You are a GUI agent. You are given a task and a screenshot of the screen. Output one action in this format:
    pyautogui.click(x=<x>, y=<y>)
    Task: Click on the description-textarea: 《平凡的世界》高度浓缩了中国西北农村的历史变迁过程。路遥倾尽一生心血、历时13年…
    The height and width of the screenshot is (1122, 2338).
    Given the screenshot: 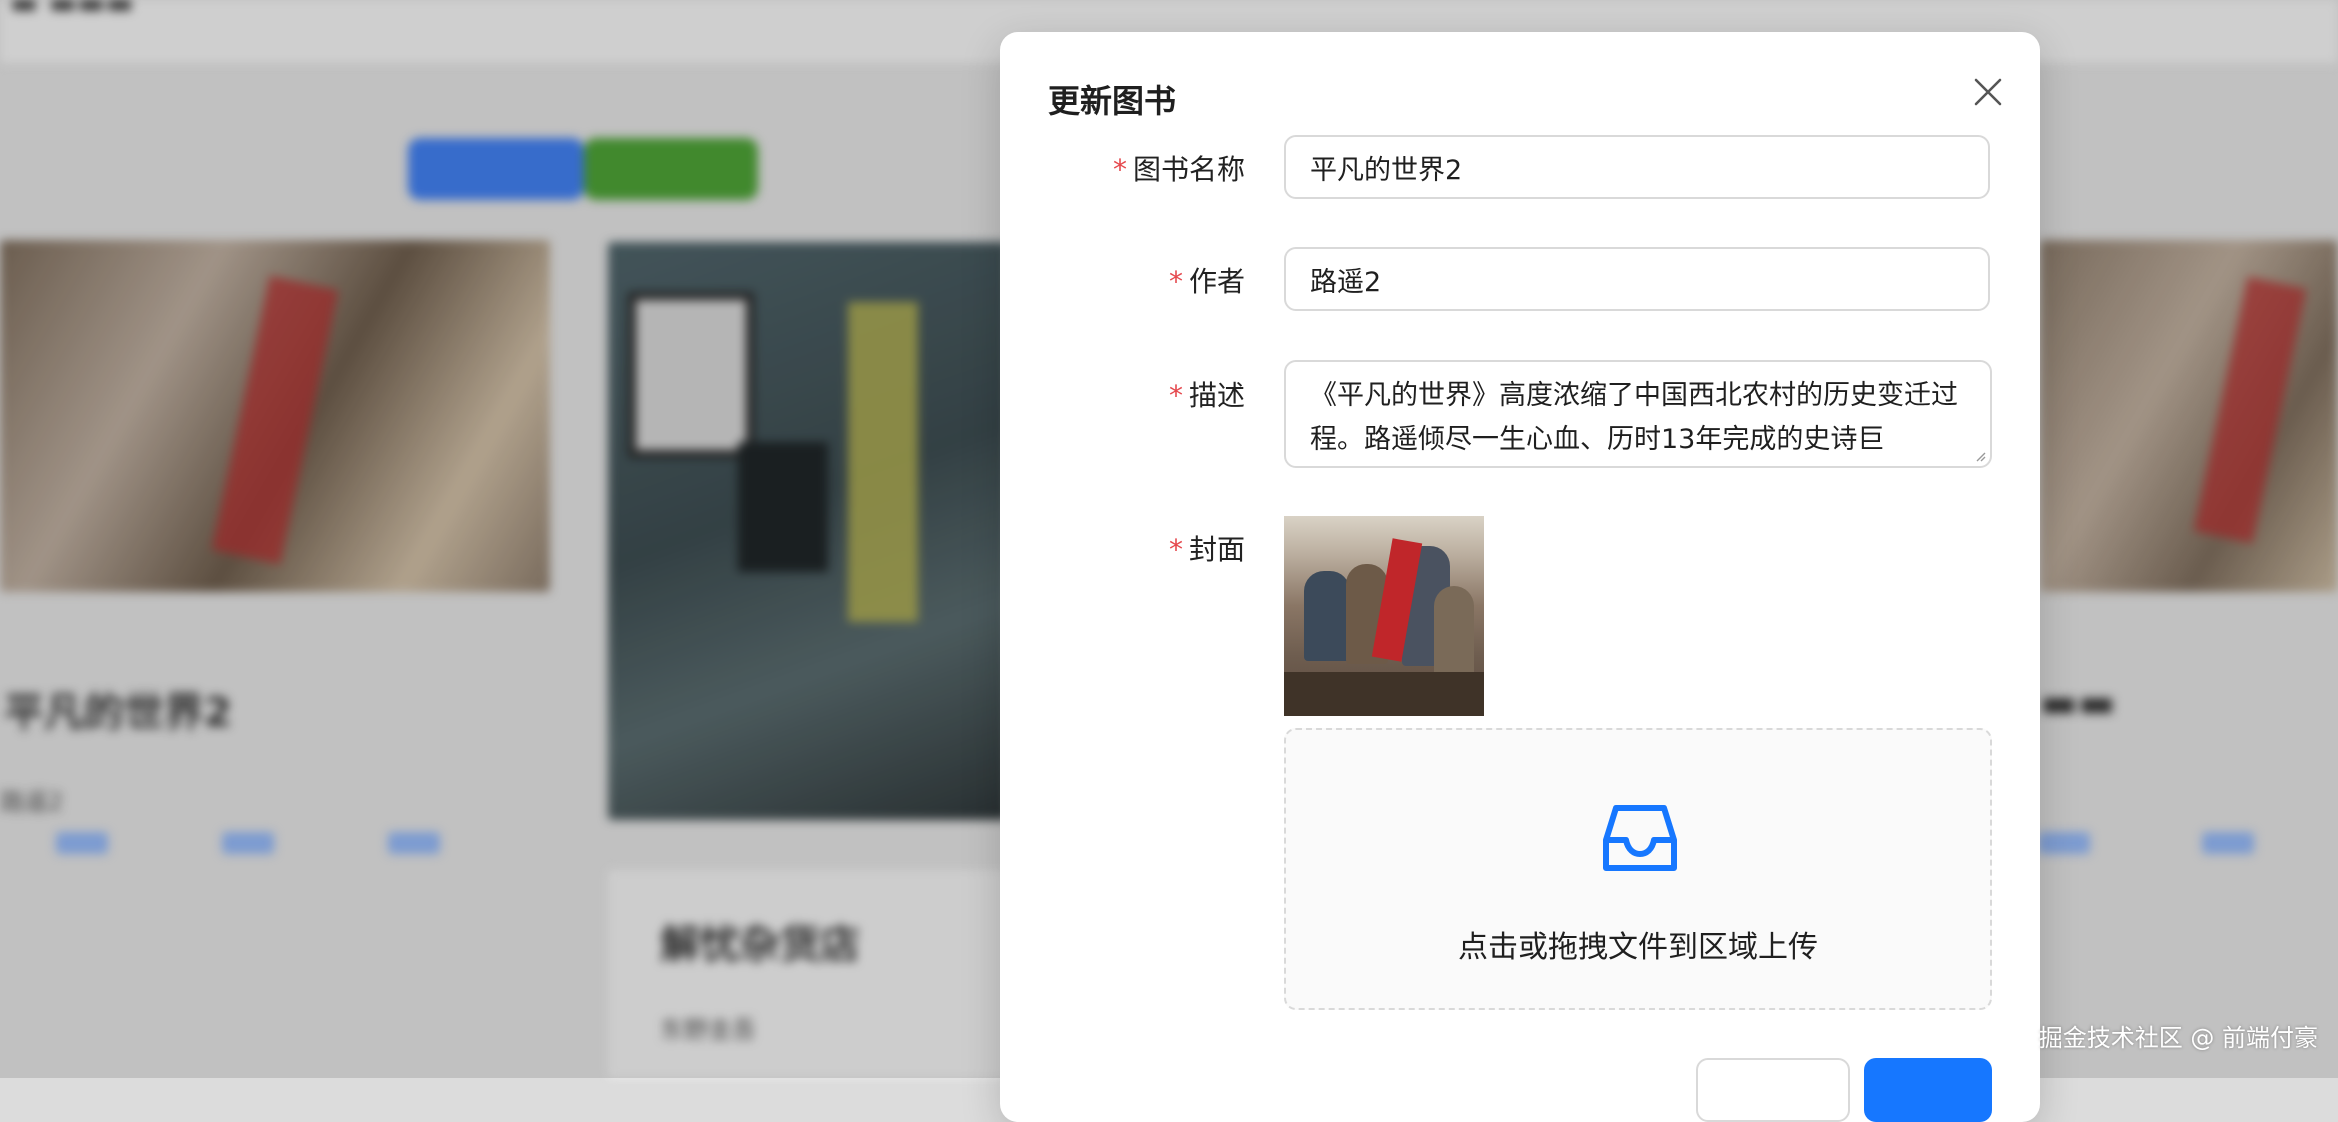 What is the action you would take?
    pyautogui.click(x=1638, y=414)
    